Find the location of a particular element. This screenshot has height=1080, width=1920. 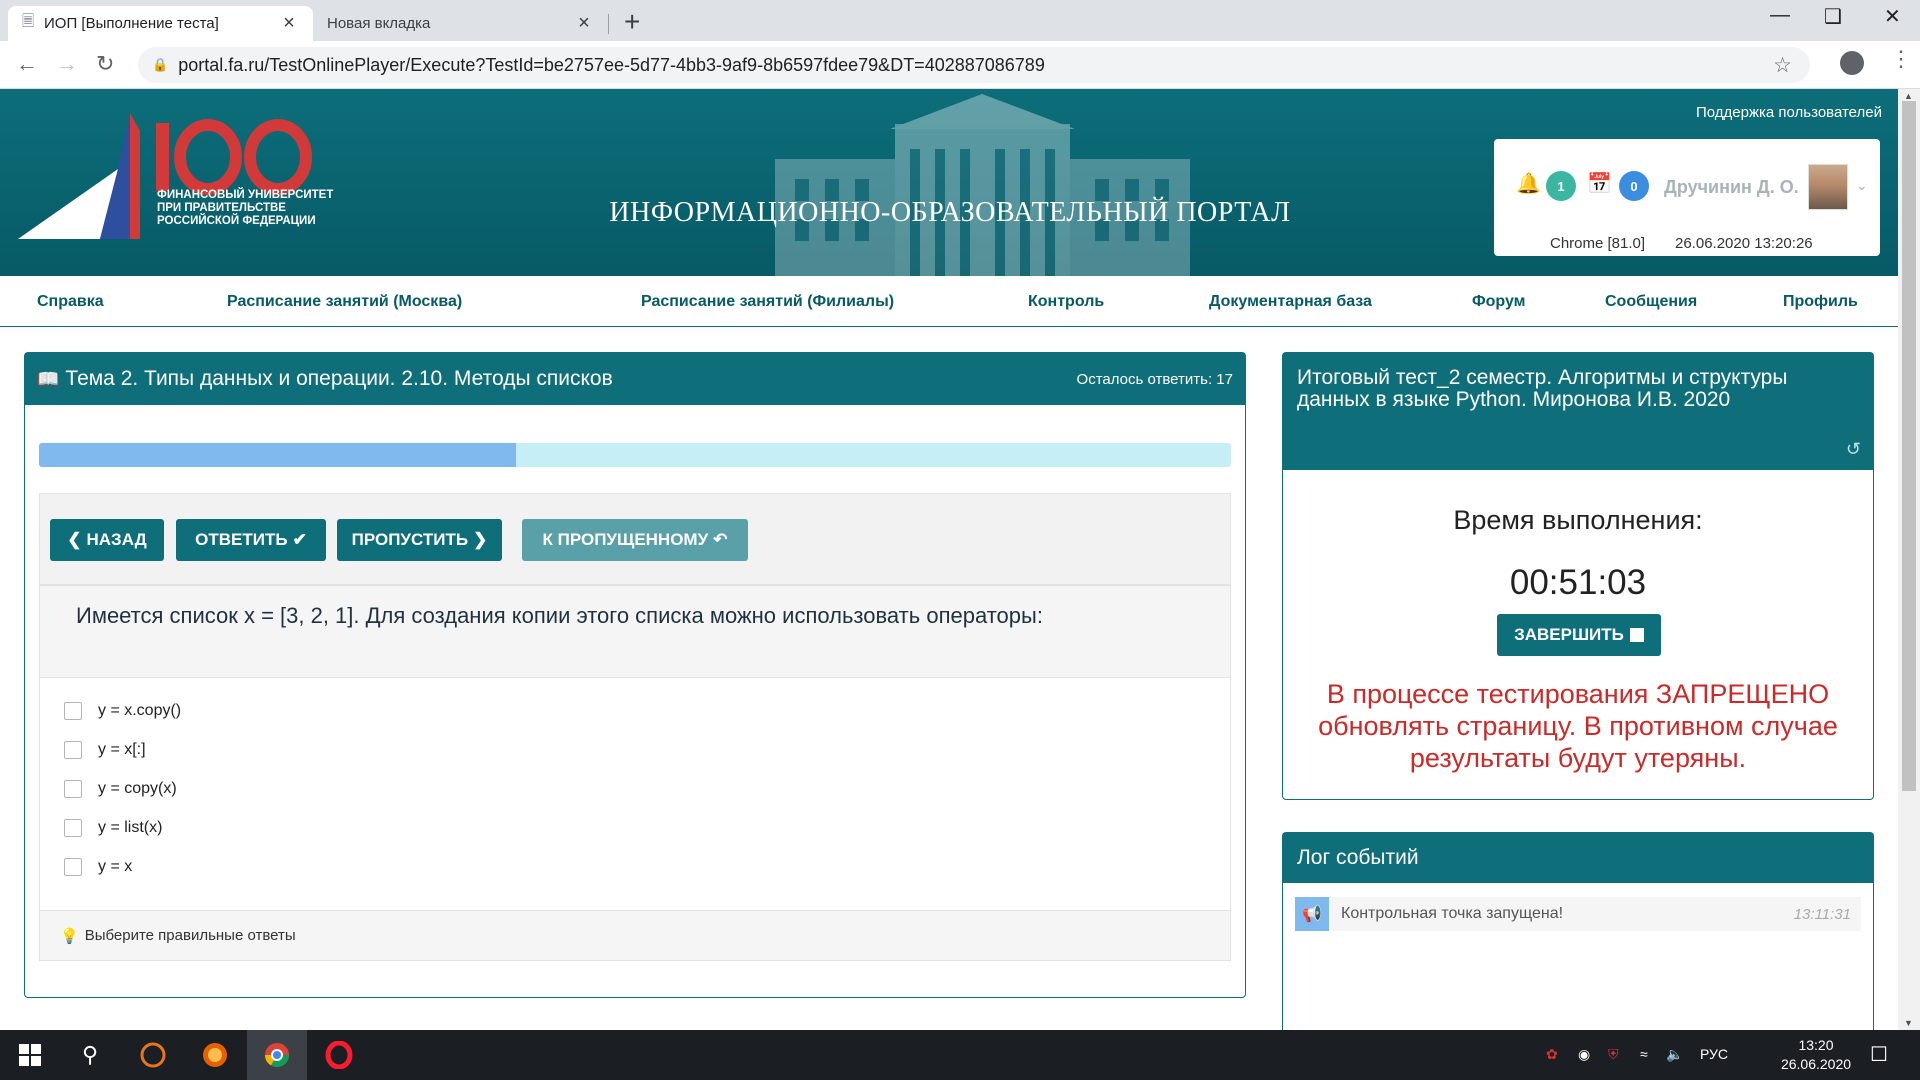

logo-line: РОССИЙСКОЙ ФЕДЕРАЦИИ is located at coordinates (236, 221).